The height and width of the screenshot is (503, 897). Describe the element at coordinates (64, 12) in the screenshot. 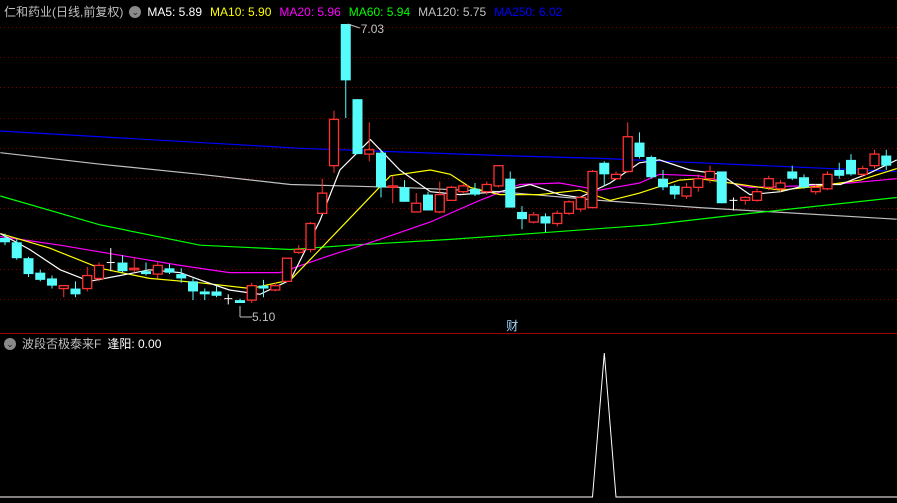

I see `chart-title: 仁和药业(日线,前复权)` at that location.